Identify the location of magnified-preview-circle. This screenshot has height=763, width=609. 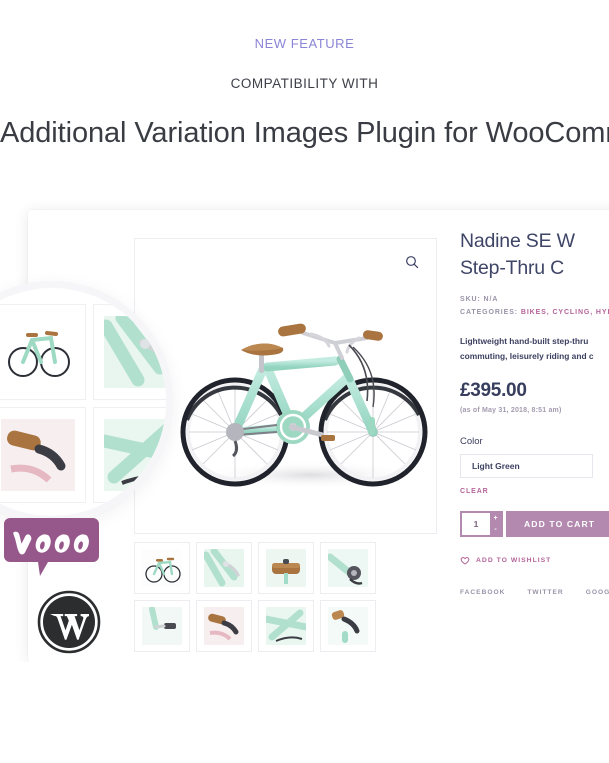
(83, 402).